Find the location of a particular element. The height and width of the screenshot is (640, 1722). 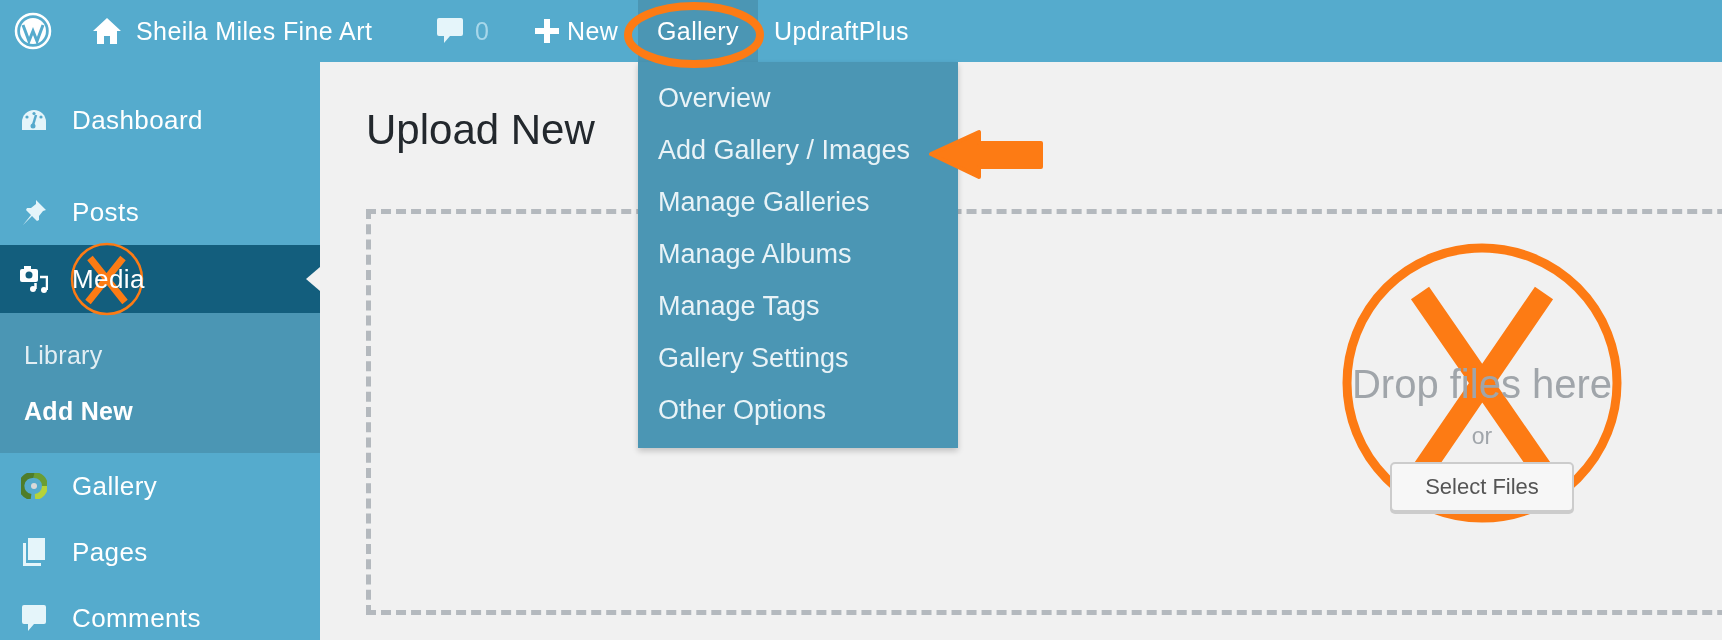

submenu-item: Add New is located at coordinates (160, 411).